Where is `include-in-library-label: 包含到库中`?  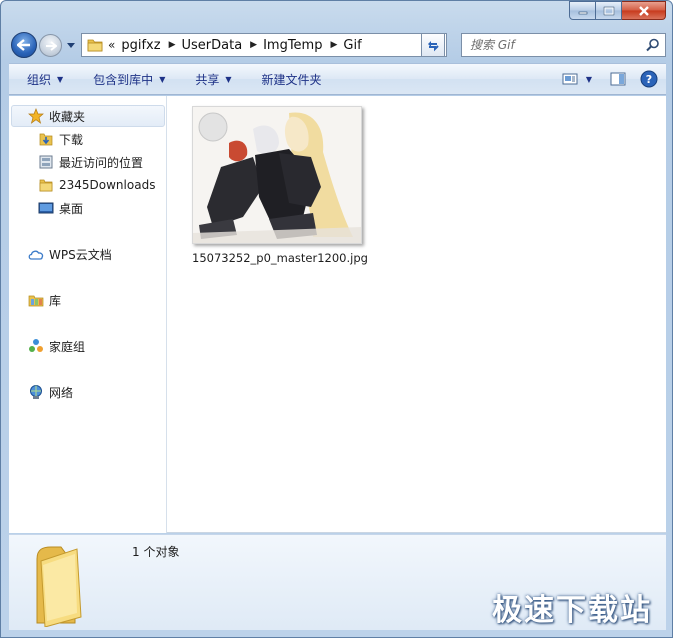
include-in-library-label: 包含到库中 is located at coordinates (123, 79).